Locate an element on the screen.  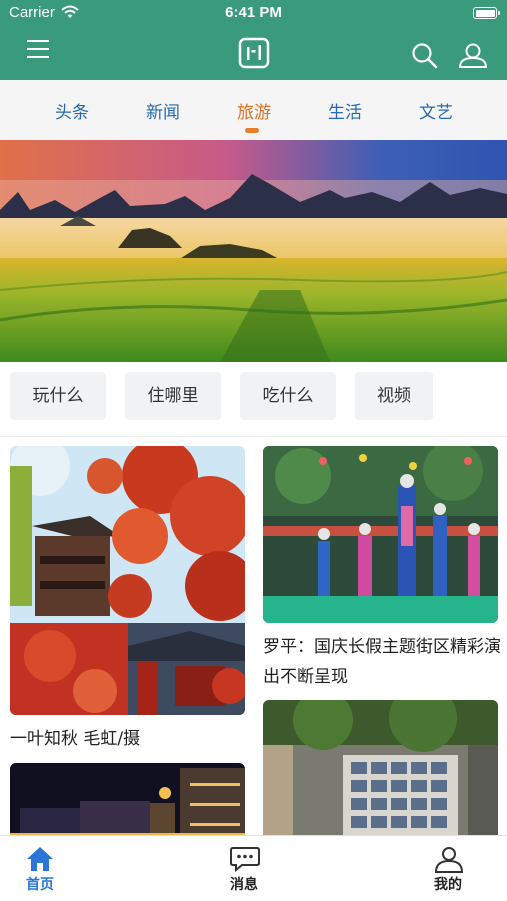
bottom-navigation: 首页 消息 我的 is located at coordinates (253, 868).